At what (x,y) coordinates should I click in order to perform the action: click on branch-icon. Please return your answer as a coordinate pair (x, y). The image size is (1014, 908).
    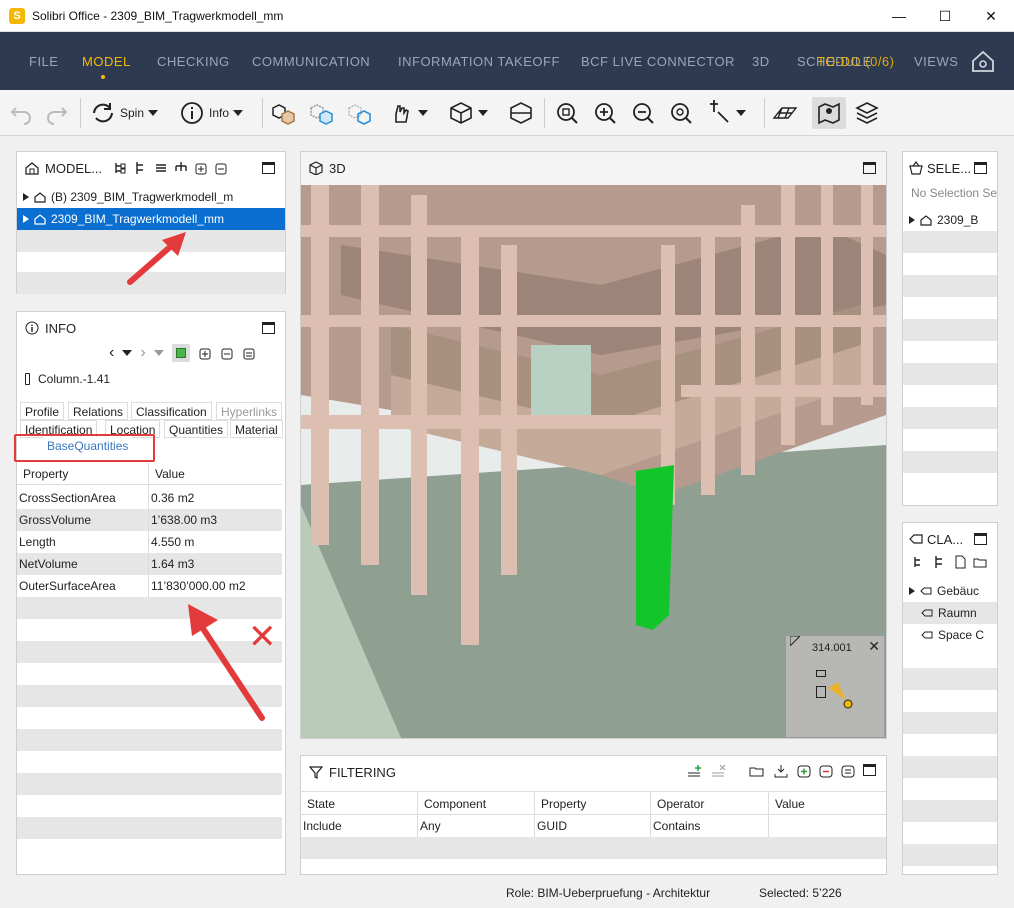
    Looking at the image, I should click on (181, 168).